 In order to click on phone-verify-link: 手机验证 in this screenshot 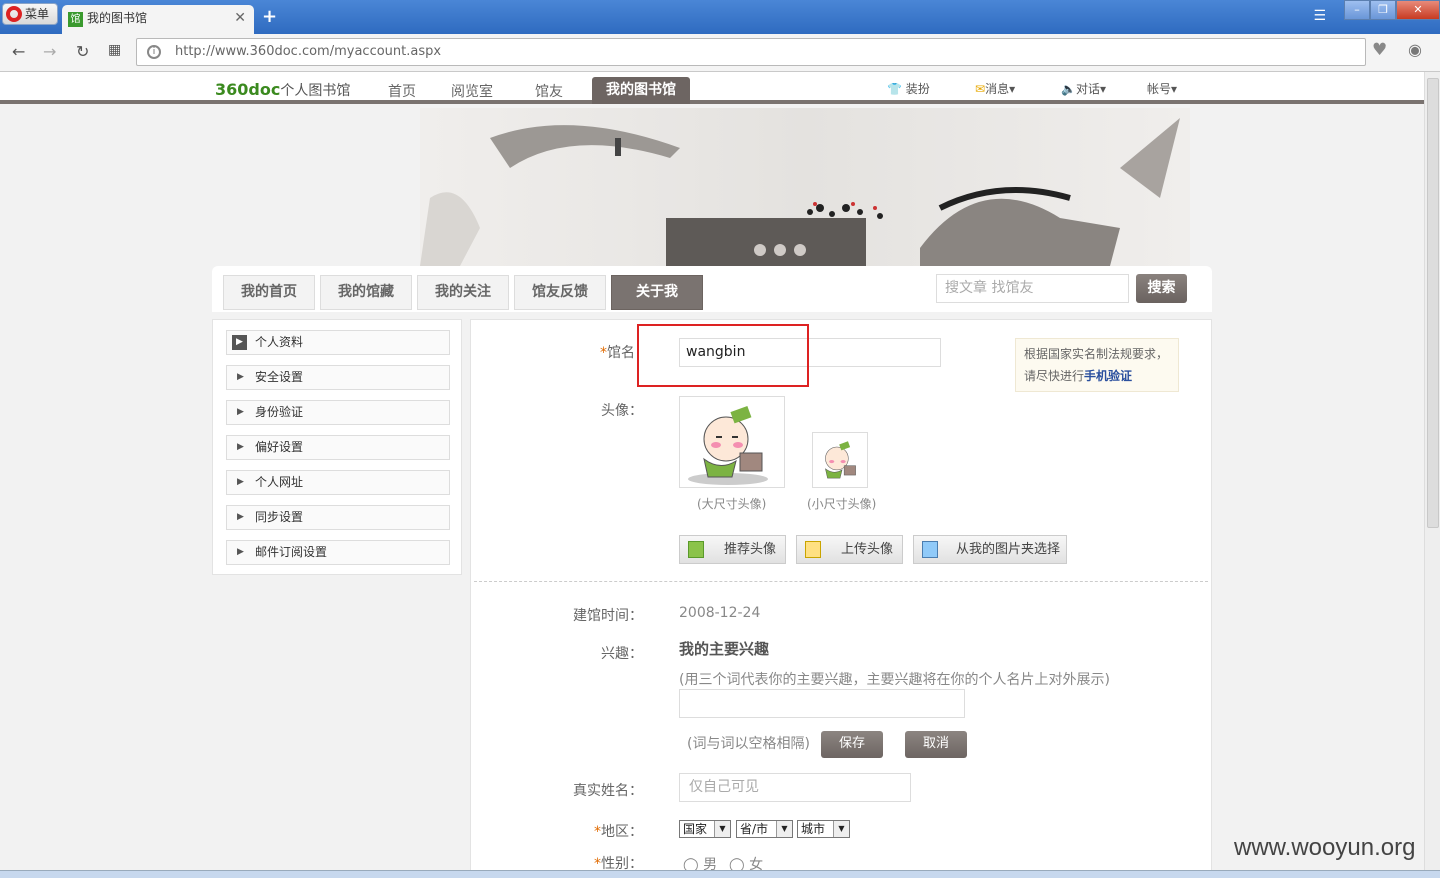, I will do `click(1108, 376)`.